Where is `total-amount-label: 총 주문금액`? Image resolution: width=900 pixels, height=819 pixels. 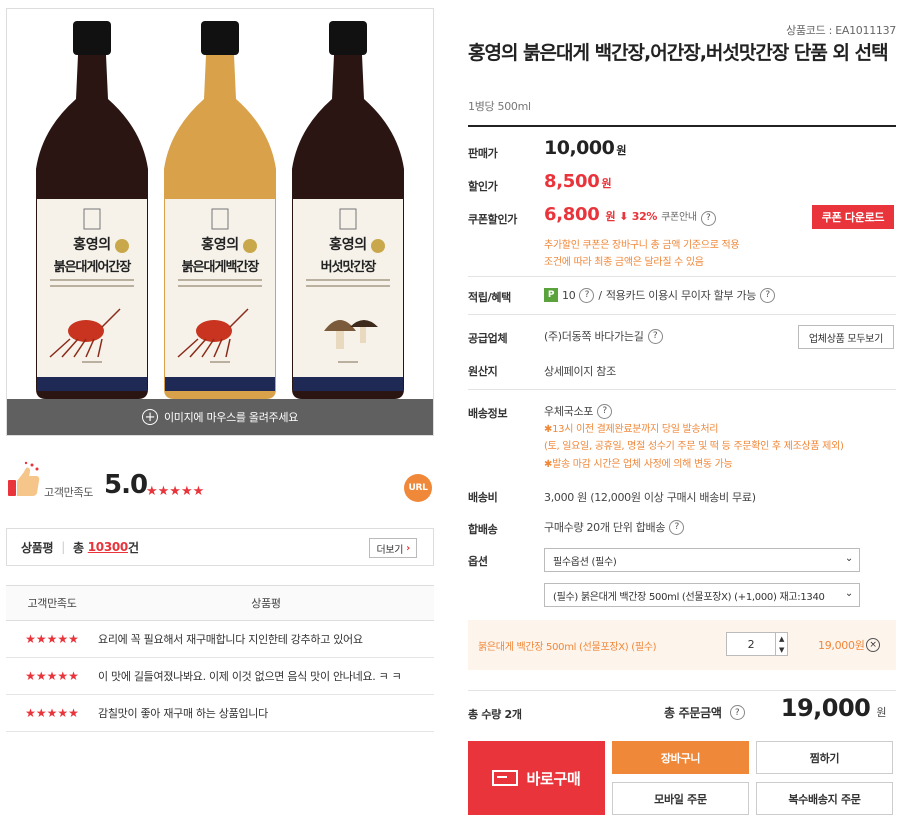 total-amount-label: 총 주문금액 is located at coordinates (693, 713).